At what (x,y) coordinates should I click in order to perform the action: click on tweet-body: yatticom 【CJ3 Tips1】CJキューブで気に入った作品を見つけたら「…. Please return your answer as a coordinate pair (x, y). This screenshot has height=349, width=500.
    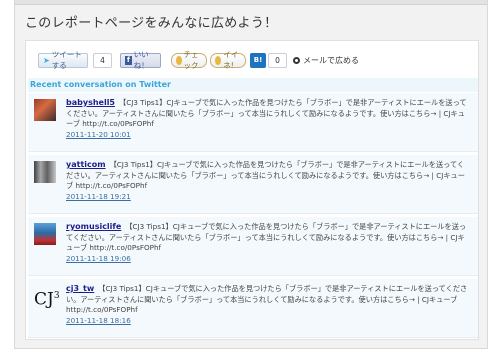
    Looking at the image, I should click on (268, 181).